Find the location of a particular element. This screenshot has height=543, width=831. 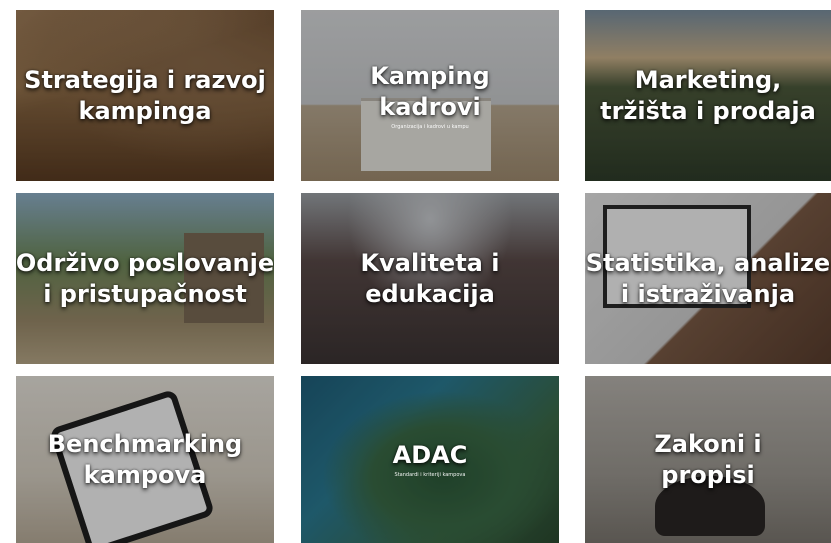

tile-zakoni-propisi: Zakoni i propisi is located at coordinates (708, 459).